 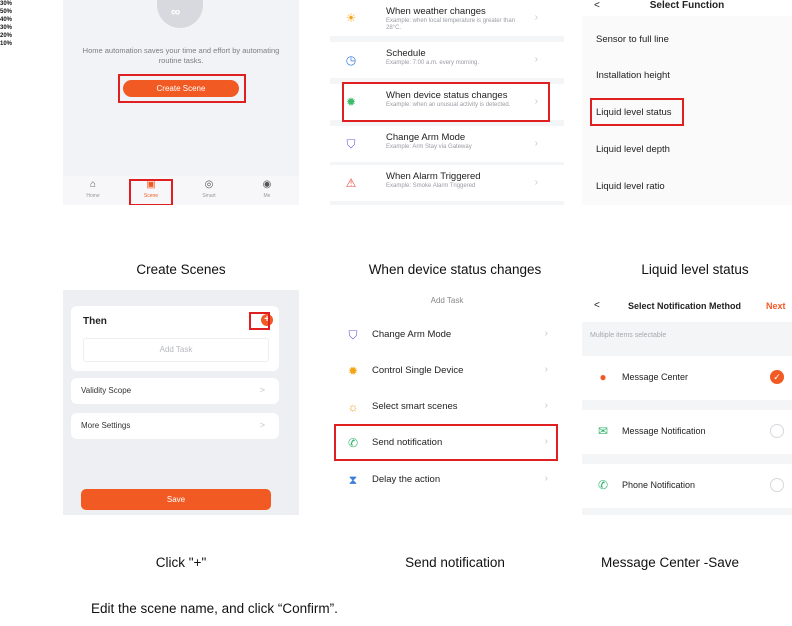 I want to click on caption: Message Center -Save, so click(x=670, y=562).